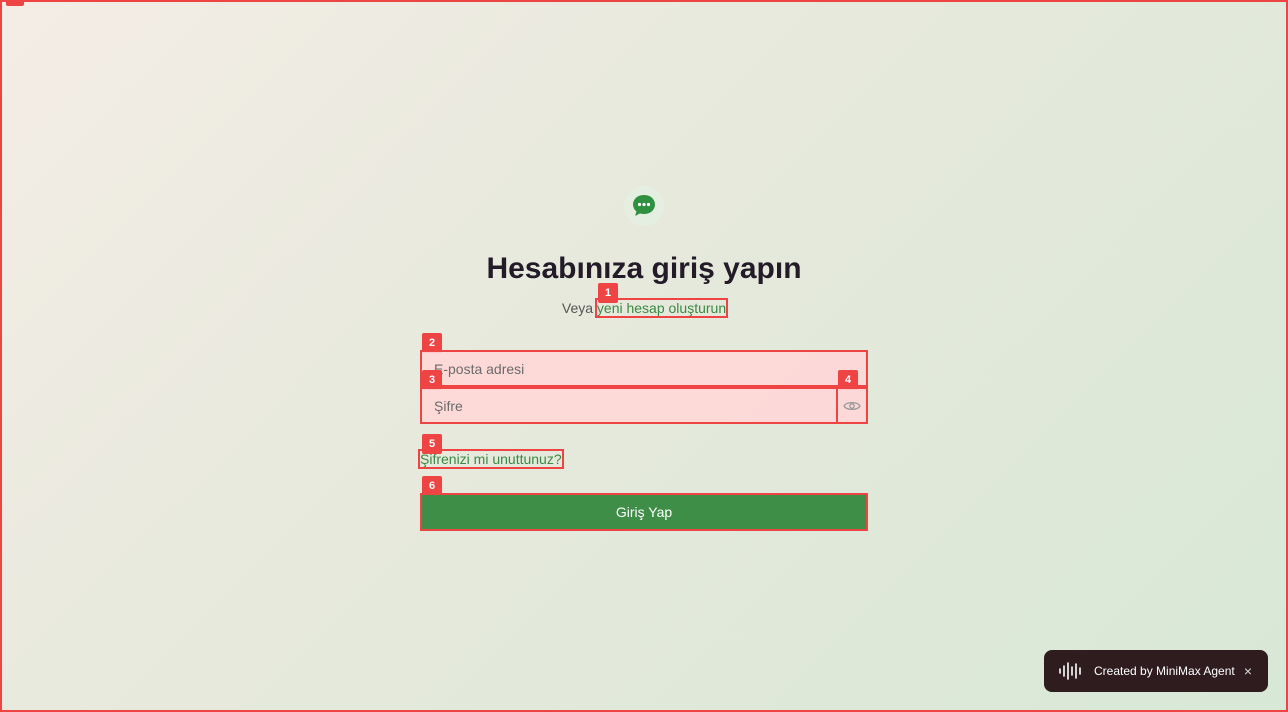 This screenshot has width=1288, height=712. What do you see at coordinates (644, 206) in the screenshot?
I see `chat-logo-icon` at bounding box center [644, 206].